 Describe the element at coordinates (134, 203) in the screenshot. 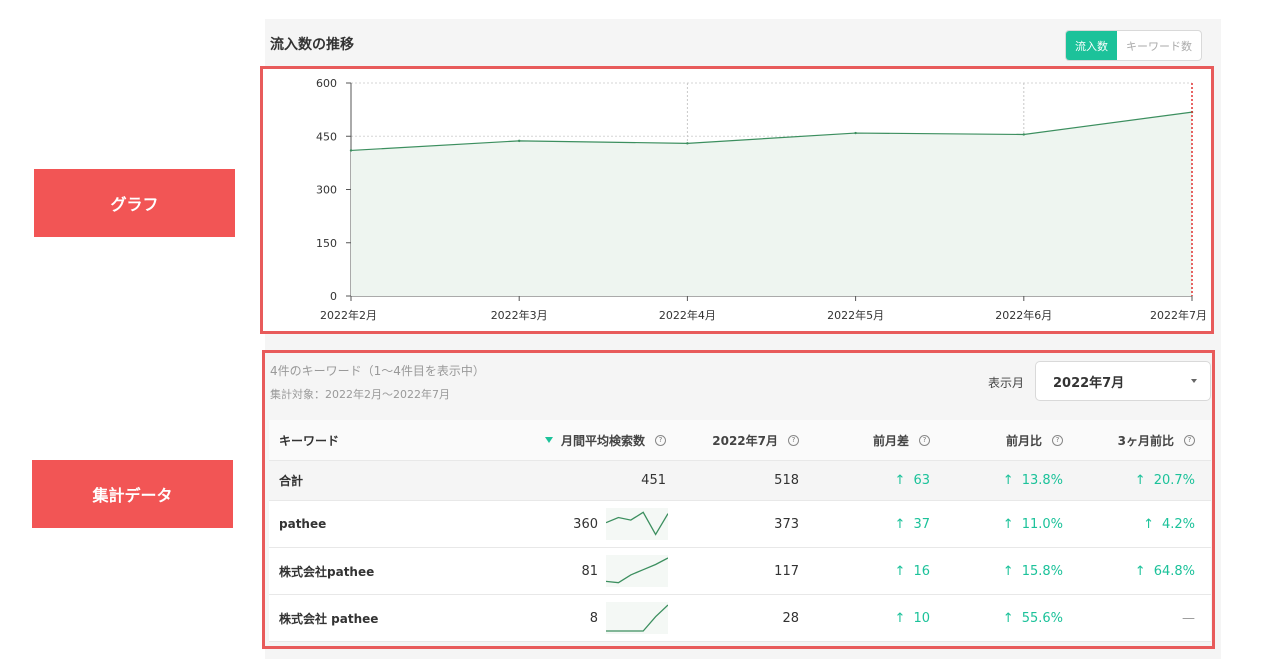

I see `callout-graph-label: グラフ` at that location.